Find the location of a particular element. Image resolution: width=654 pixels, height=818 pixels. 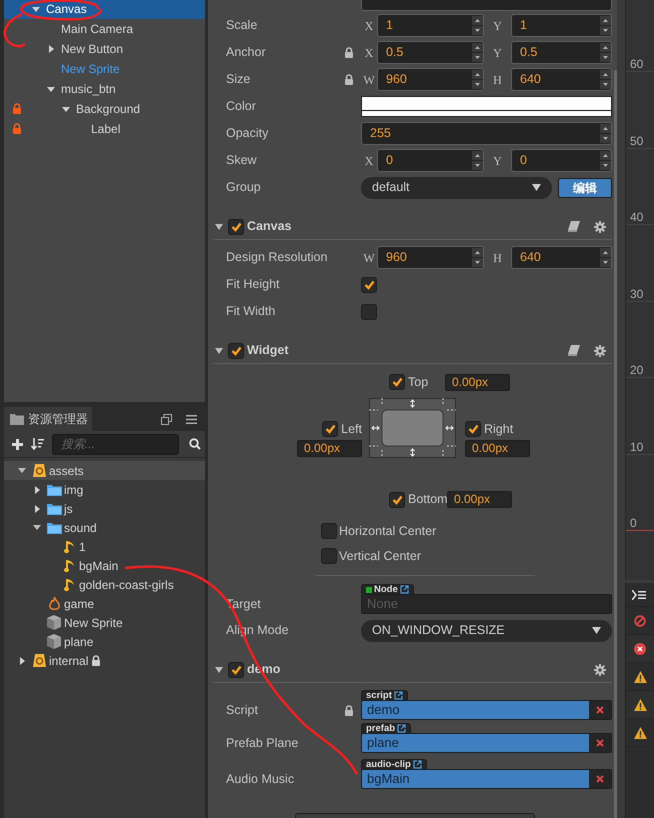

tree-row: 1 is located at coordinates (104, 546).